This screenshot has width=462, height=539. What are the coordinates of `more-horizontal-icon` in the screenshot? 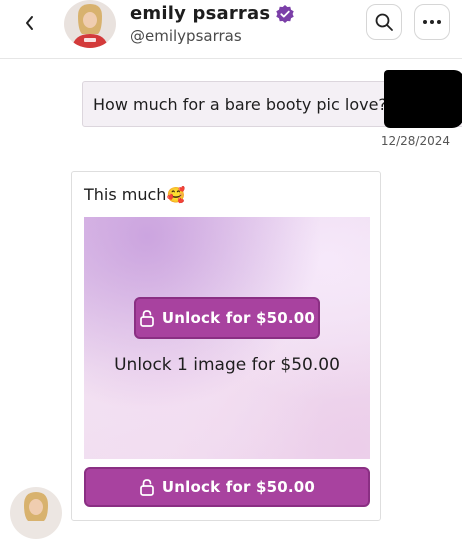 It's located at (432, 22).